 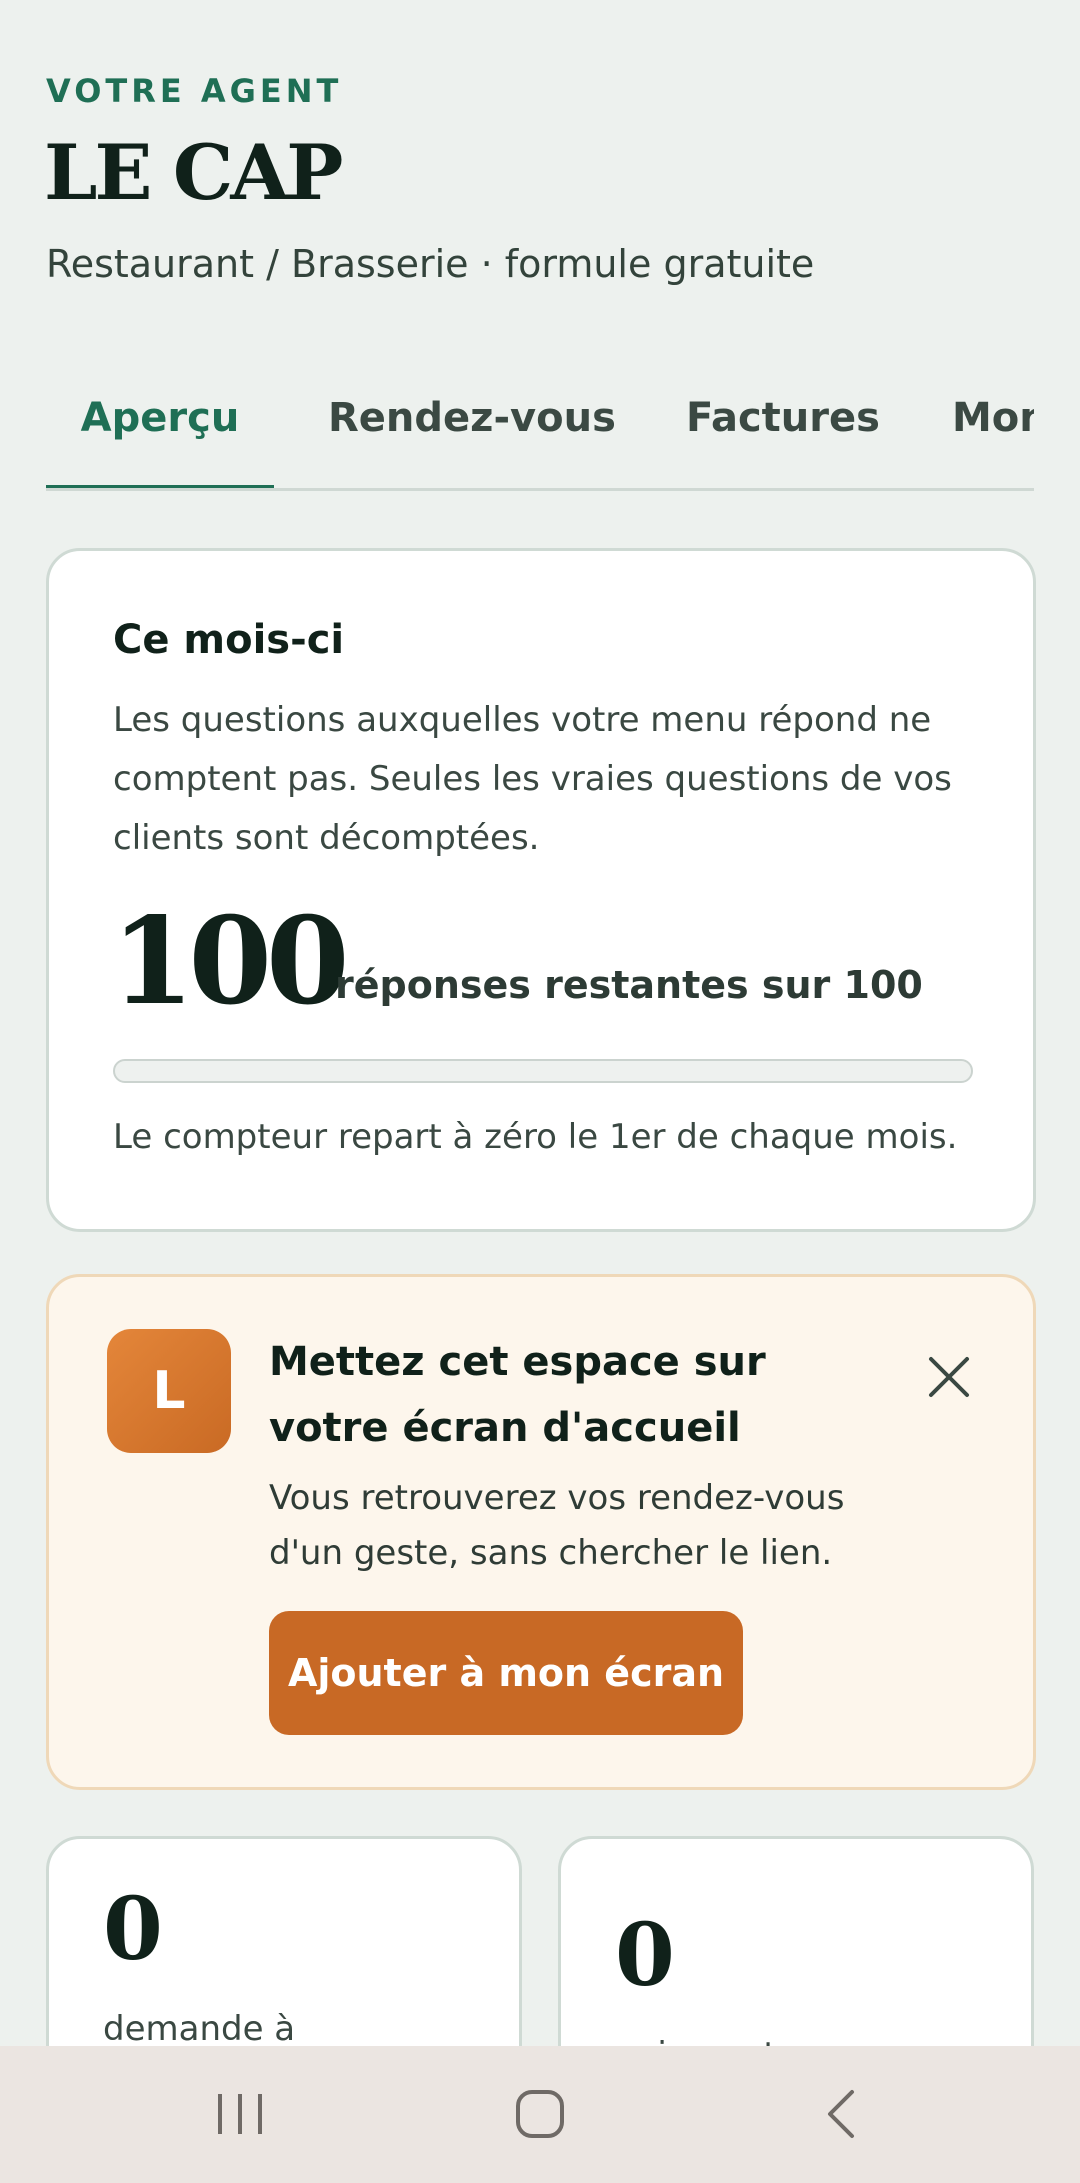 What do you see at coordinates (506, 1673) in the screenshot?
I see `add-to-home-button: Ajouter à mon écran` at bounding box center [506, 1673].